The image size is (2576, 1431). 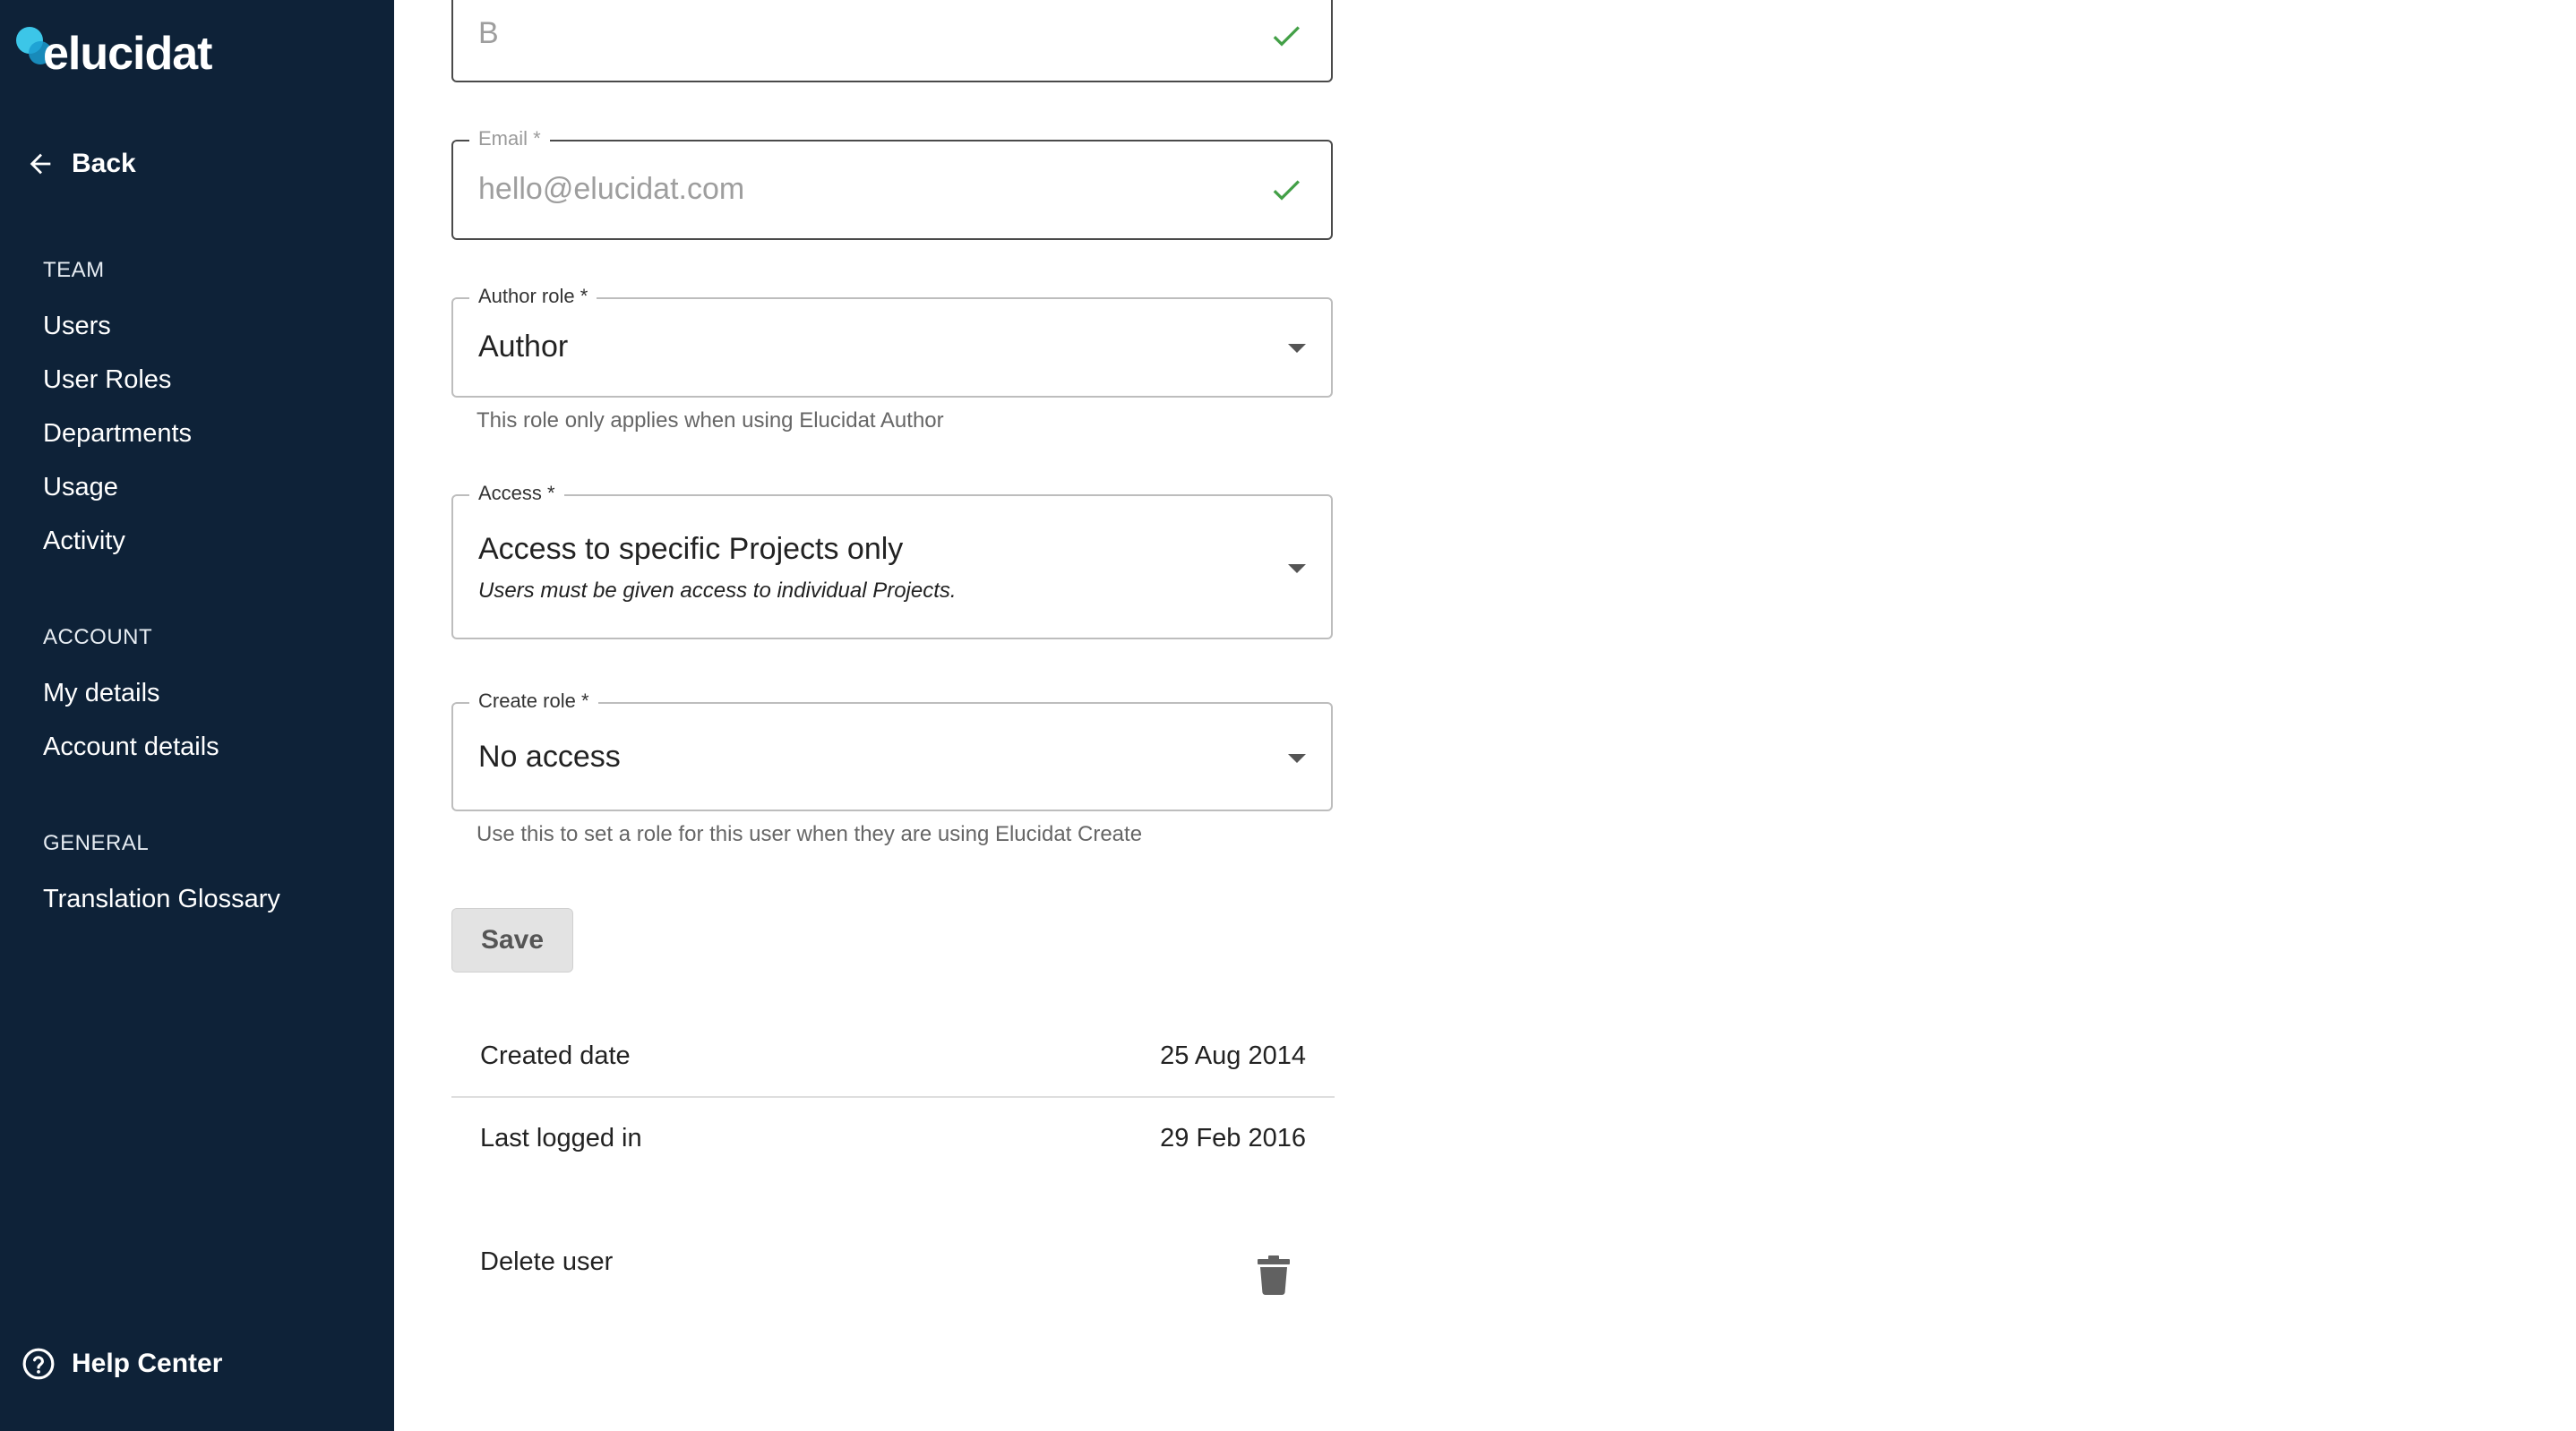 I want to click on access-label: Access *, so click(x=516, y=493).